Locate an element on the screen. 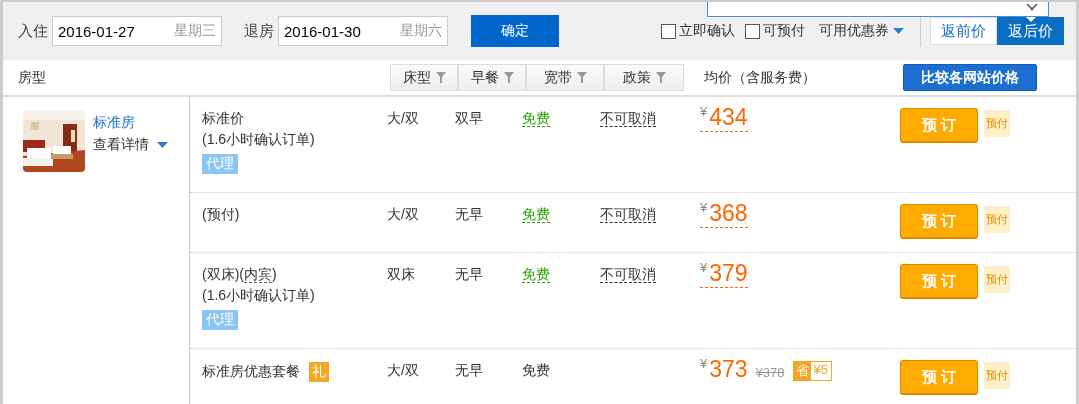 The width and height of the screenshot is (1079, 404). breakfast: 双早 is located at coordinates (469, 118).